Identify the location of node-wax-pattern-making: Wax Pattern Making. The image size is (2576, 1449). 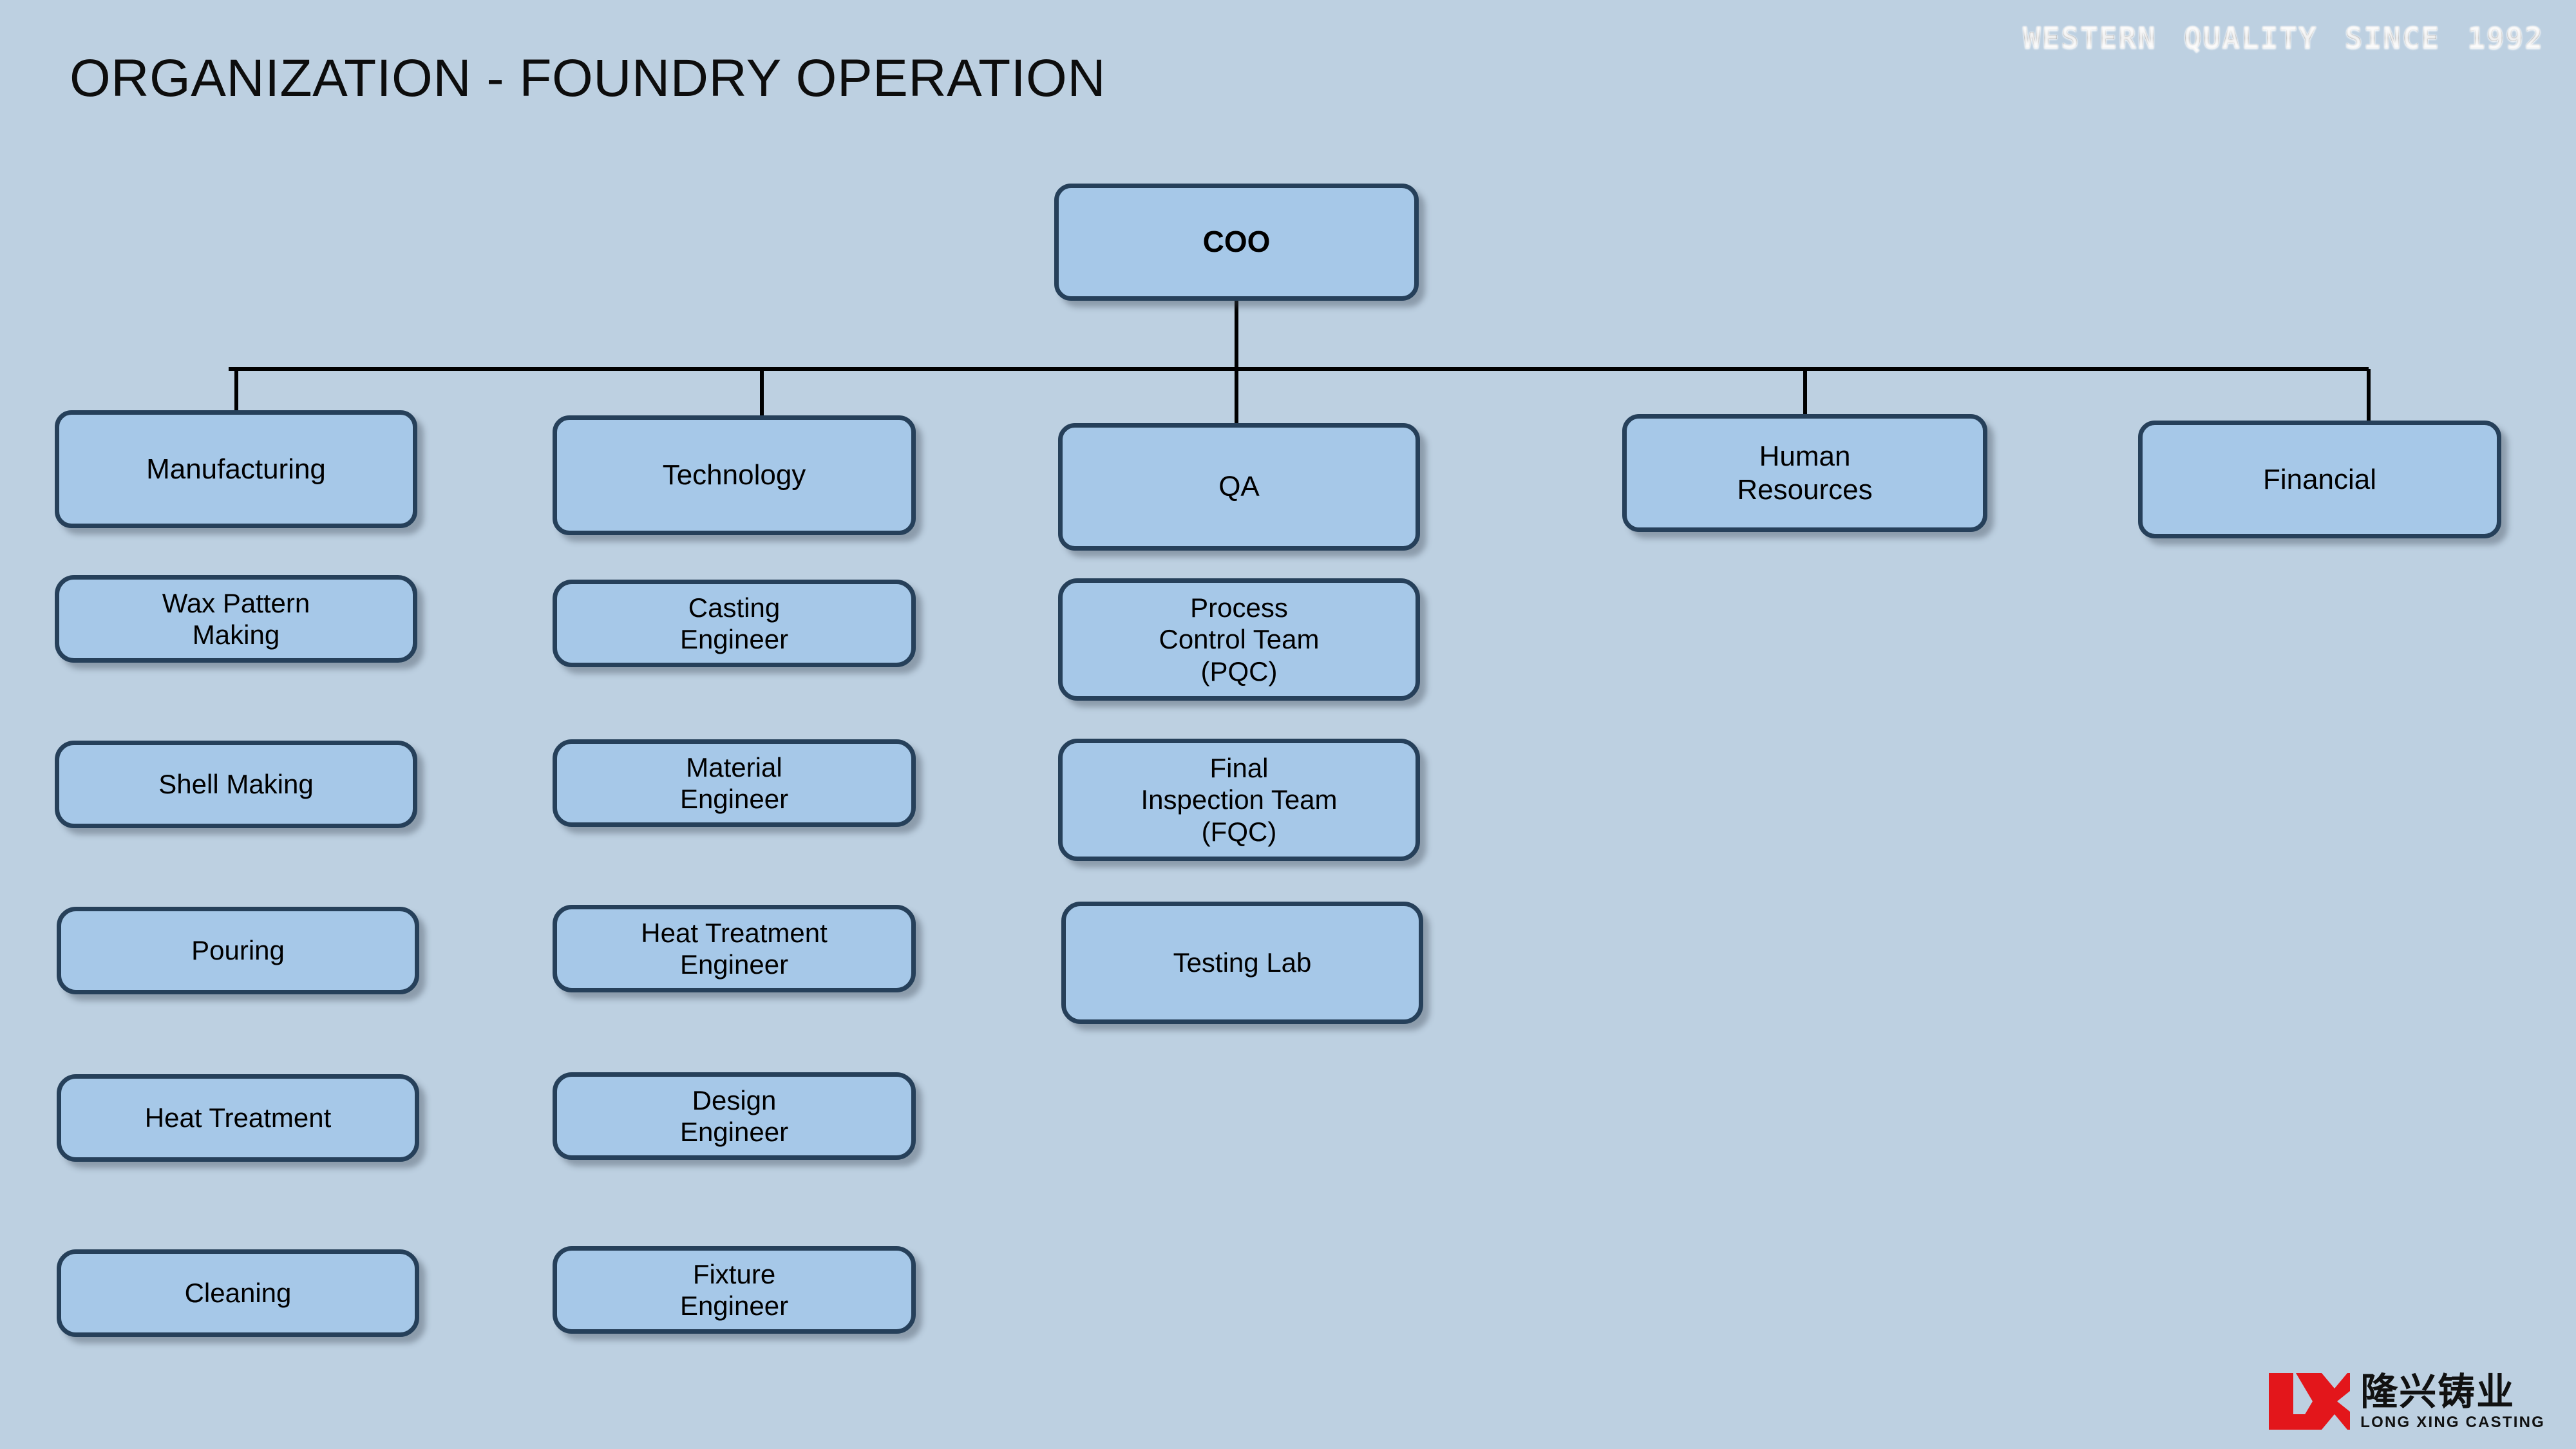
(236, 619).